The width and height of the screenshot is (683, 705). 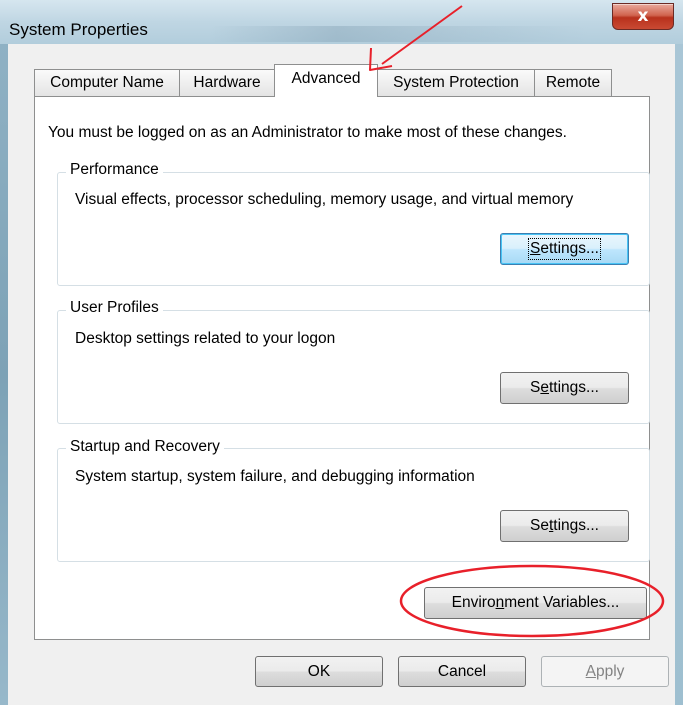 What do you see at coordinates (353, 505) in the screenshot?
I see `startup-recovery-group` at bounding box center [353, 505].